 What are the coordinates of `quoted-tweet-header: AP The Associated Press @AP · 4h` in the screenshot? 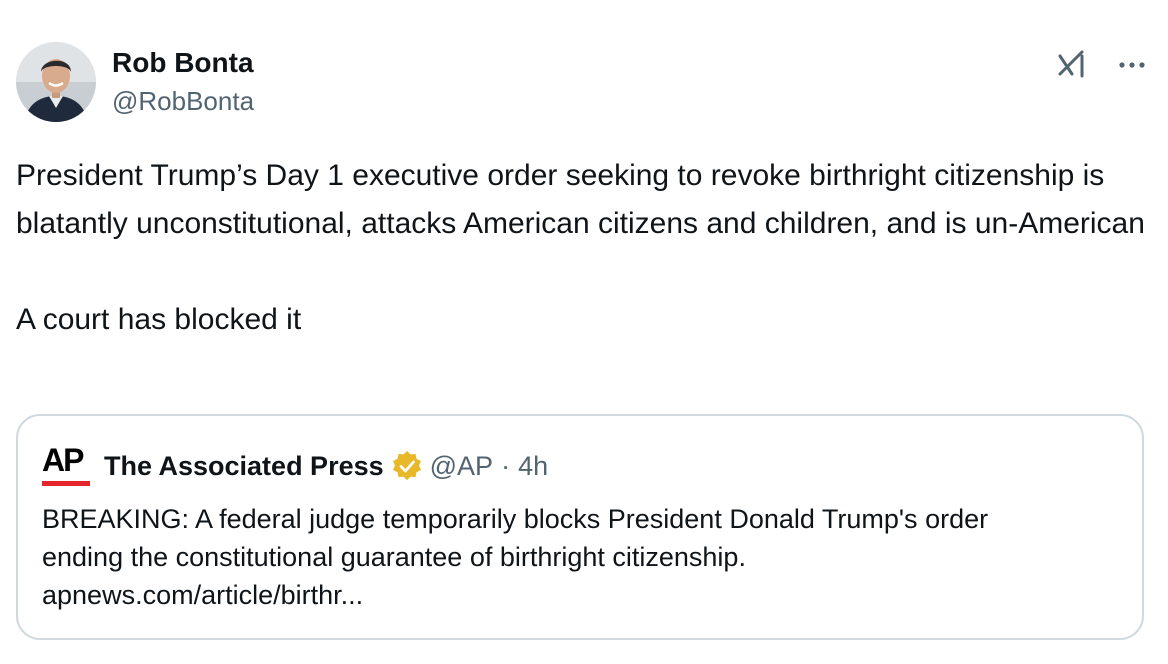 It's located at (295, 464).